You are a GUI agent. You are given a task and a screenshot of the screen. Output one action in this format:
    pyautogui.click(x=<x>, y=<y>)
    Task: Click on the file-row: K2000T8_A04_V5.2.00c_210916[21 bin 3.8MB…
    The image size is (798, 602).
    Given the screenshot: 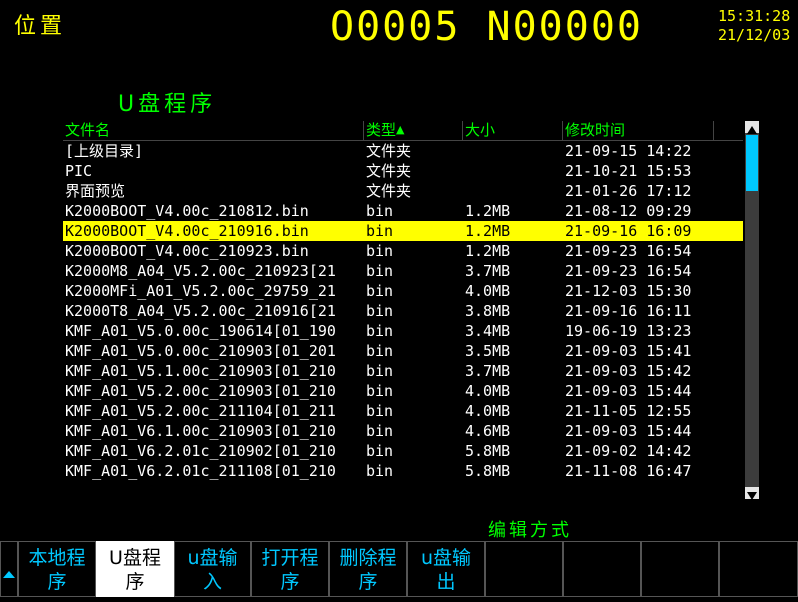 What is the action you would take?
    pyautogui.click(x=403, y=311)
    